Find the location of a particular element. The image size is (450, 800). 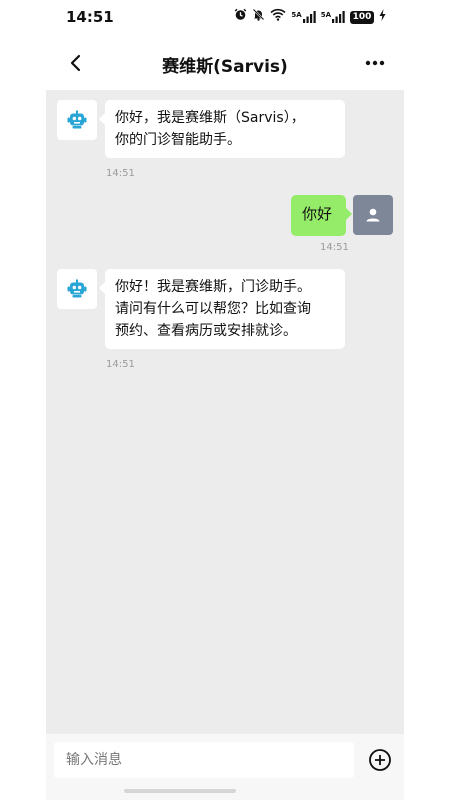

more-horizontal-icon is located at coordinates (375, 63).